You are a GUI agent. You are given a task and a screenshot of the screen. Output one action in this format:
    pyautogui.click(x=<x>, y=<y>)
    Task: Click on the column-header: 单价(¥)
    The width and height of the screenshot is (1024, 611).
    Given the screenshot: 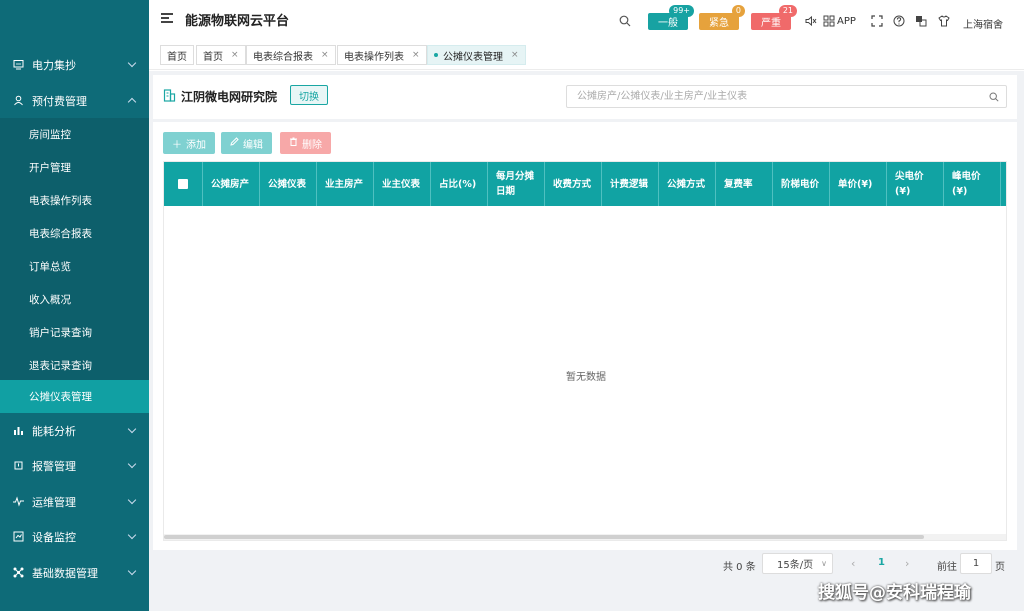 What is the action you would take?
    pyautogui.click(x=858, y=184)
    